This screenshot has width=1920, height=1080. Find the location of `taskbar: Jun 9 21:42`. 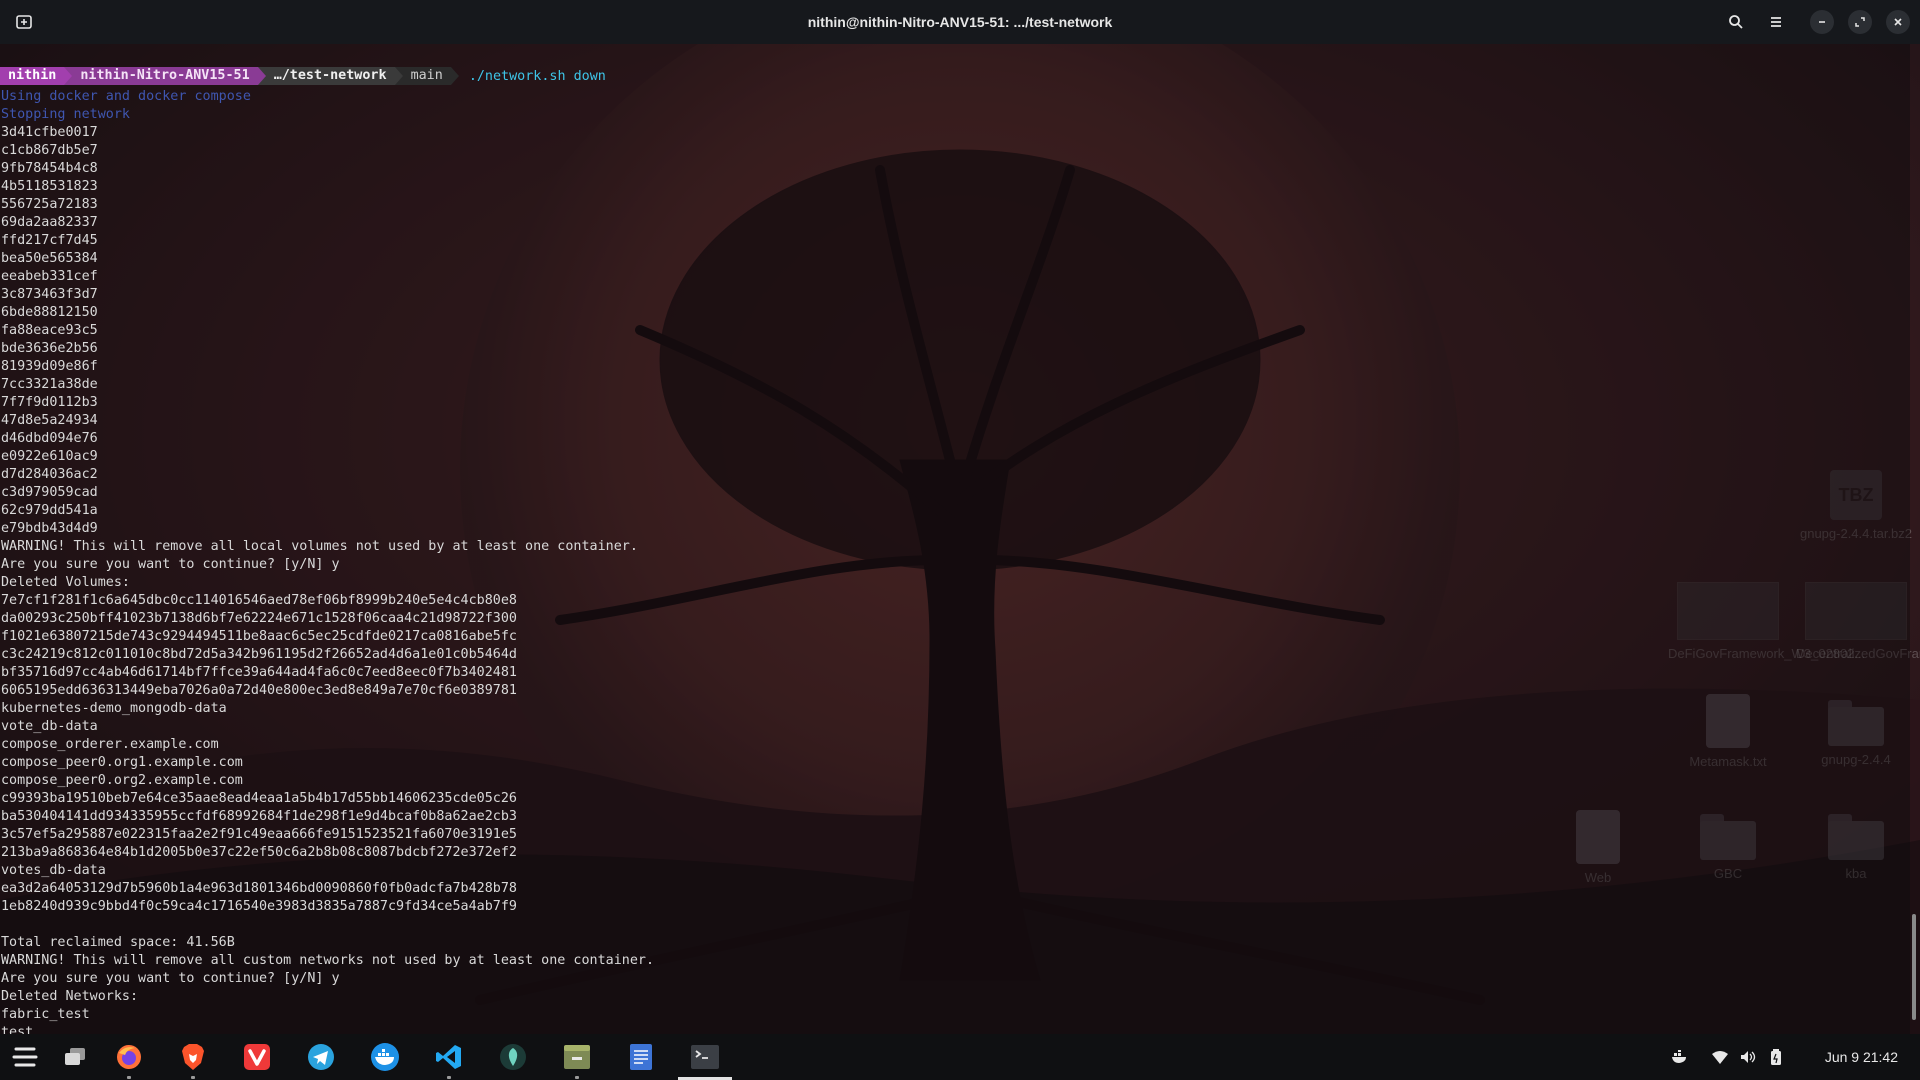

taskbar: Jun 9 21:42 is located at coordinates (960, 1057).